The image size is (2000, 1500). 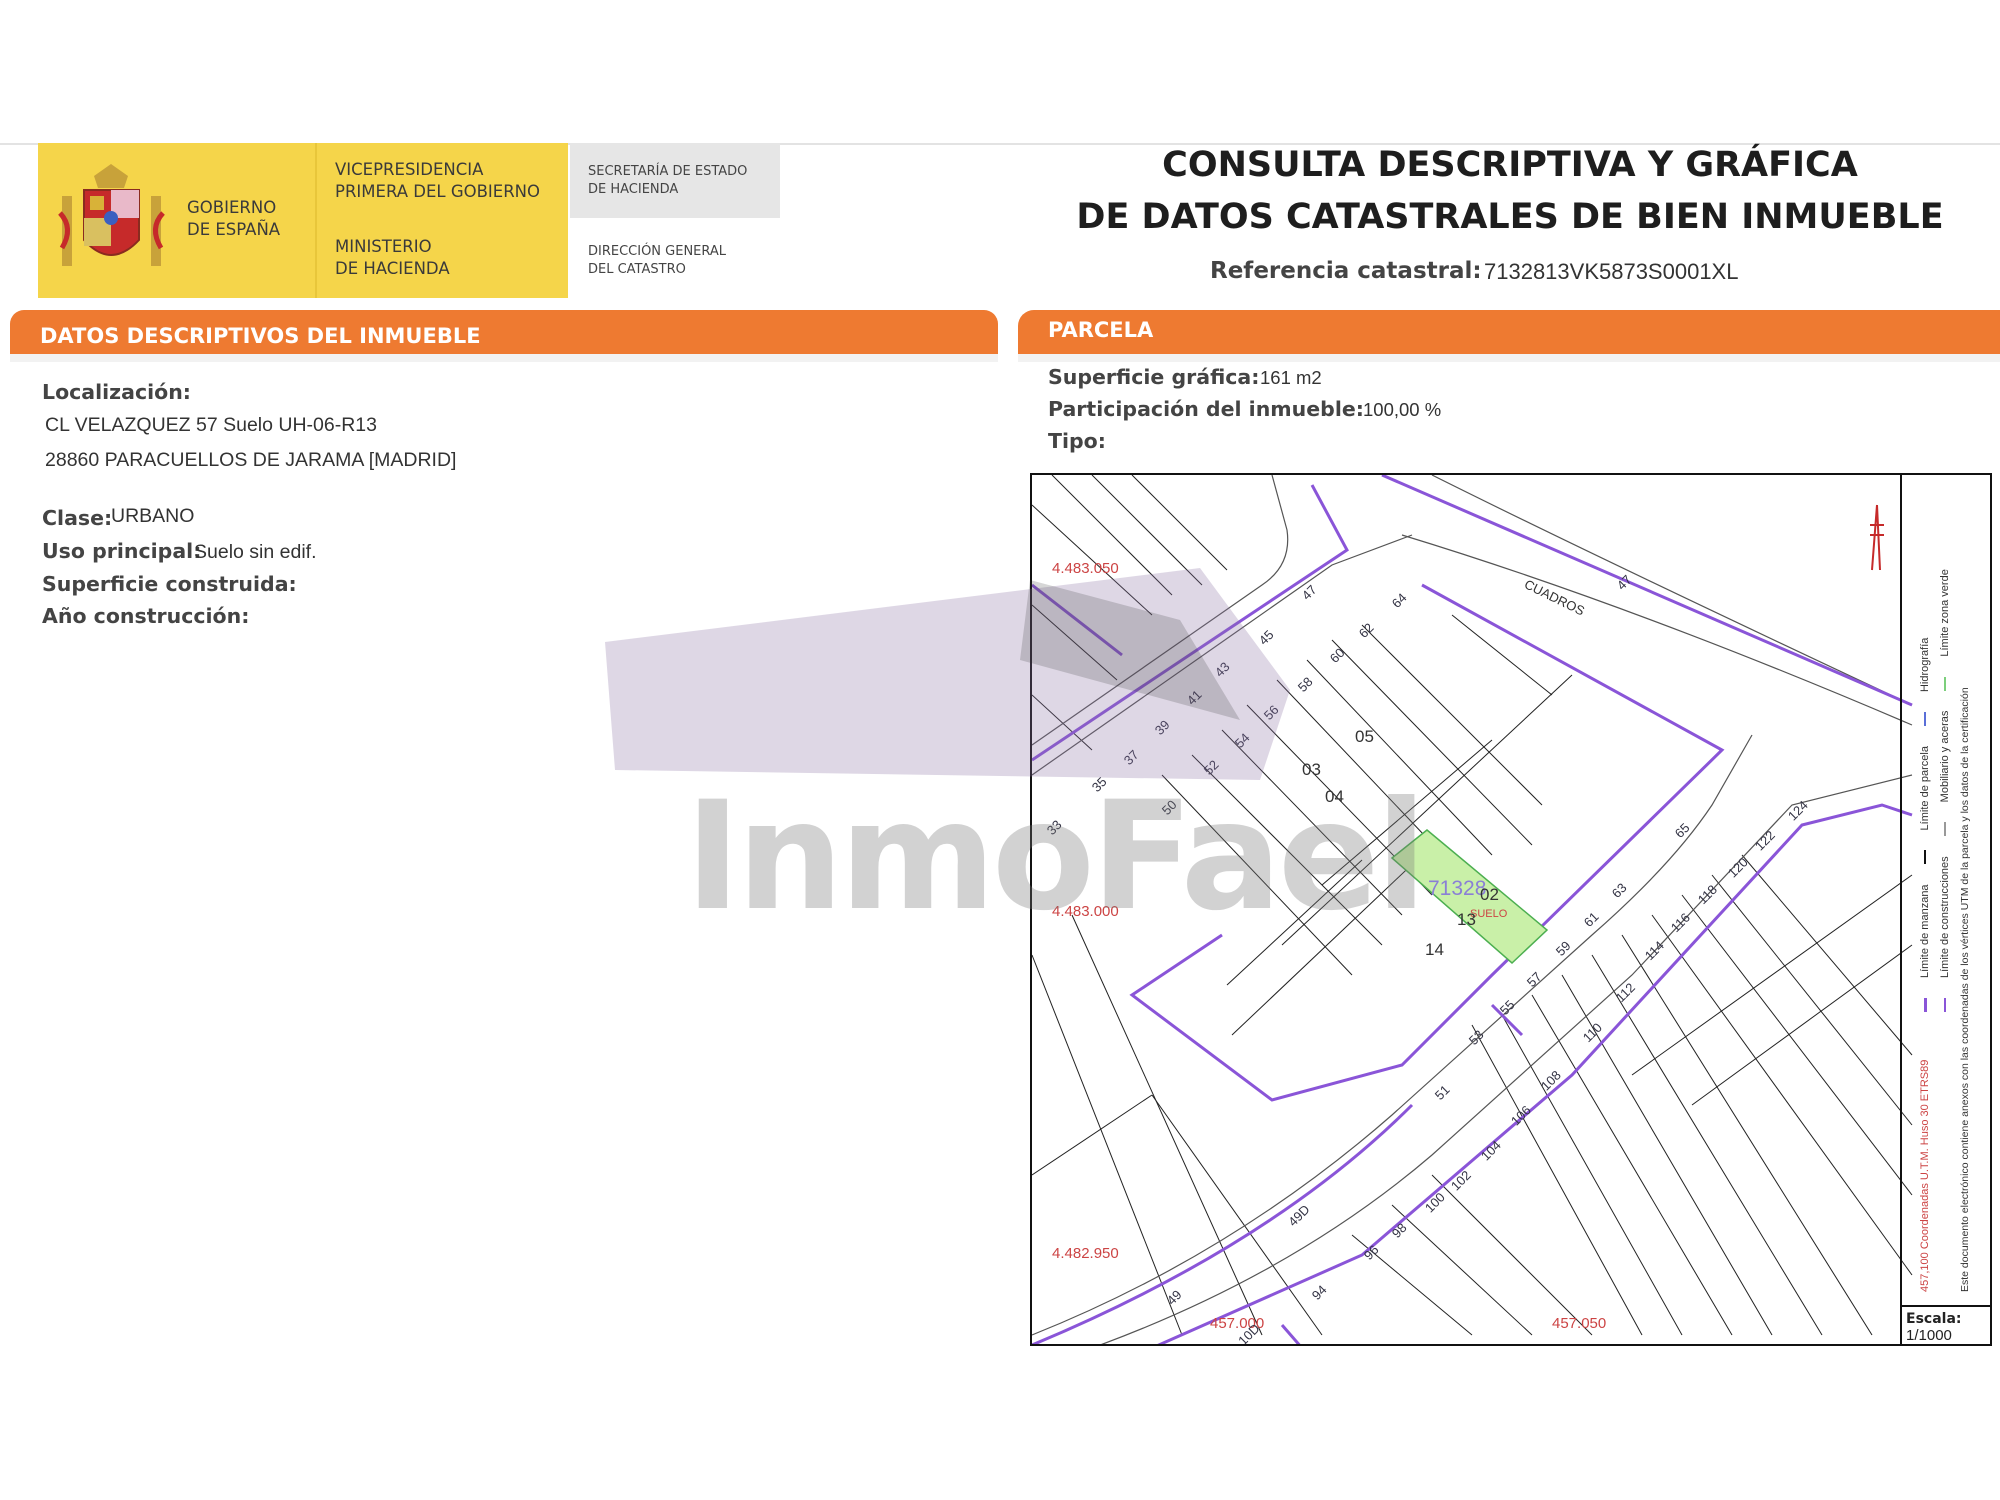 I want to click on legend-hidrografia: Hidrografía, so click(x=1925, y=665).